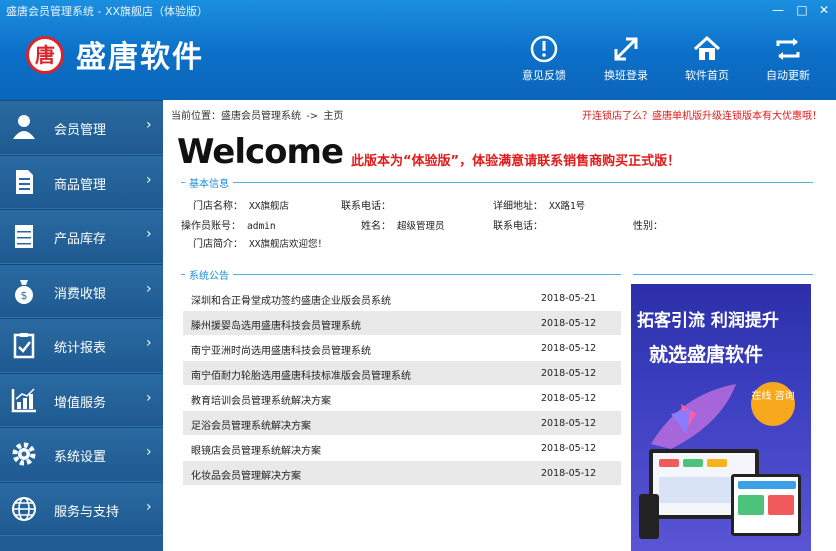  I want to click on list-item: 深圳和合正骨堂成功签约盛唐企业版会员系统 2018-05-21, so click(402, 298).